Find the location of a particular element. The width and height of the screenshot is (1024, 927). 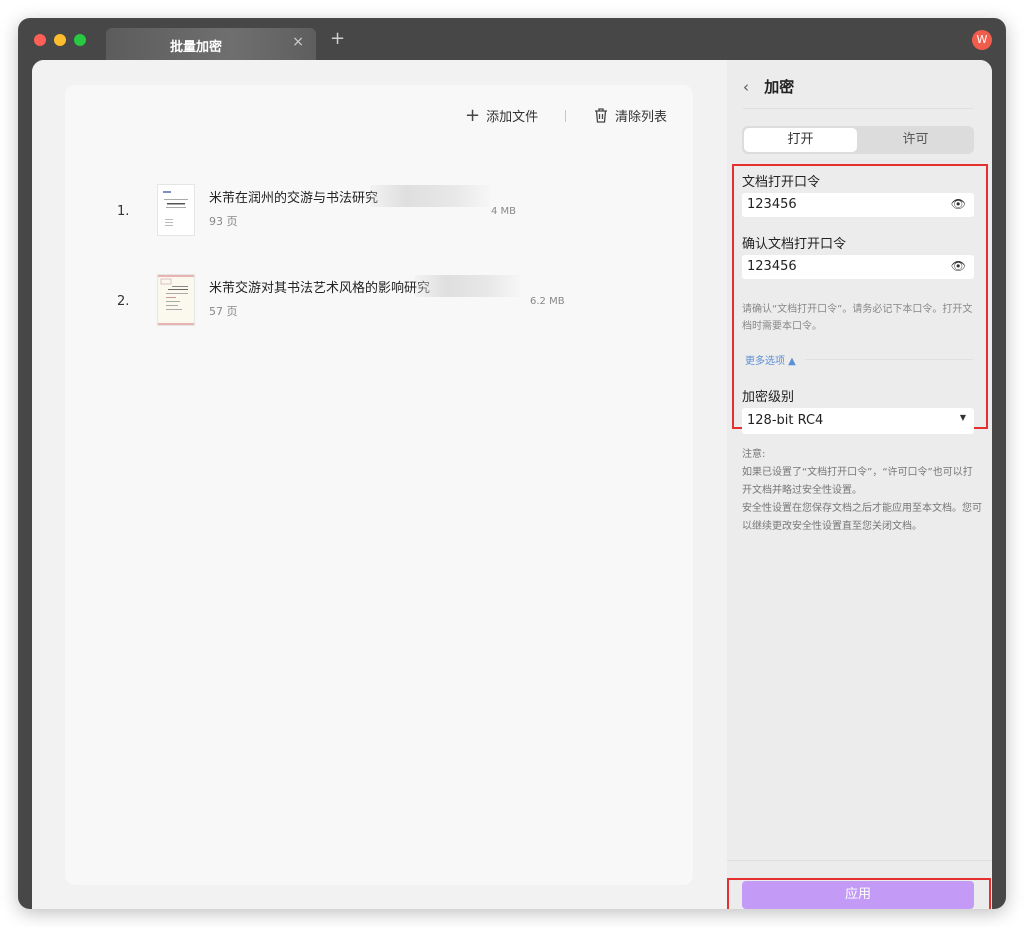

notes-title: 注意: is located at coordinates (754, 454).